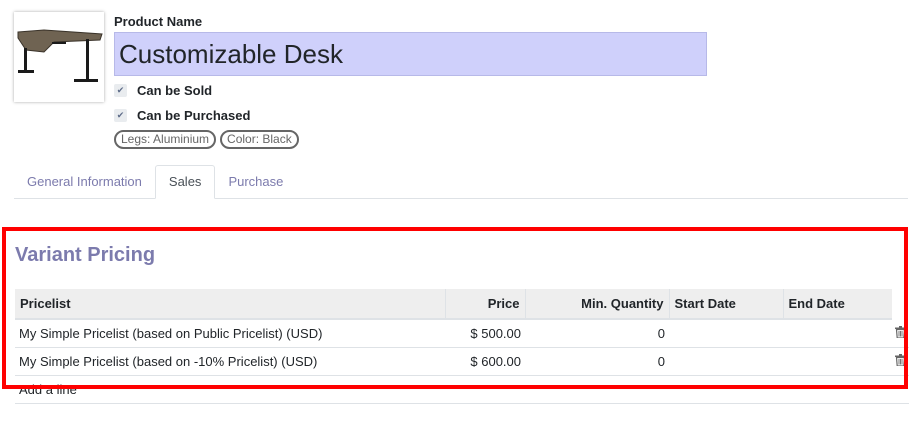 This screenshot has width=909, height=423. What do you see at coordinates (165, 139) in the screenshot?
I see `tag-legs: Legs: Aluminium` at bounding box center [165, 139].